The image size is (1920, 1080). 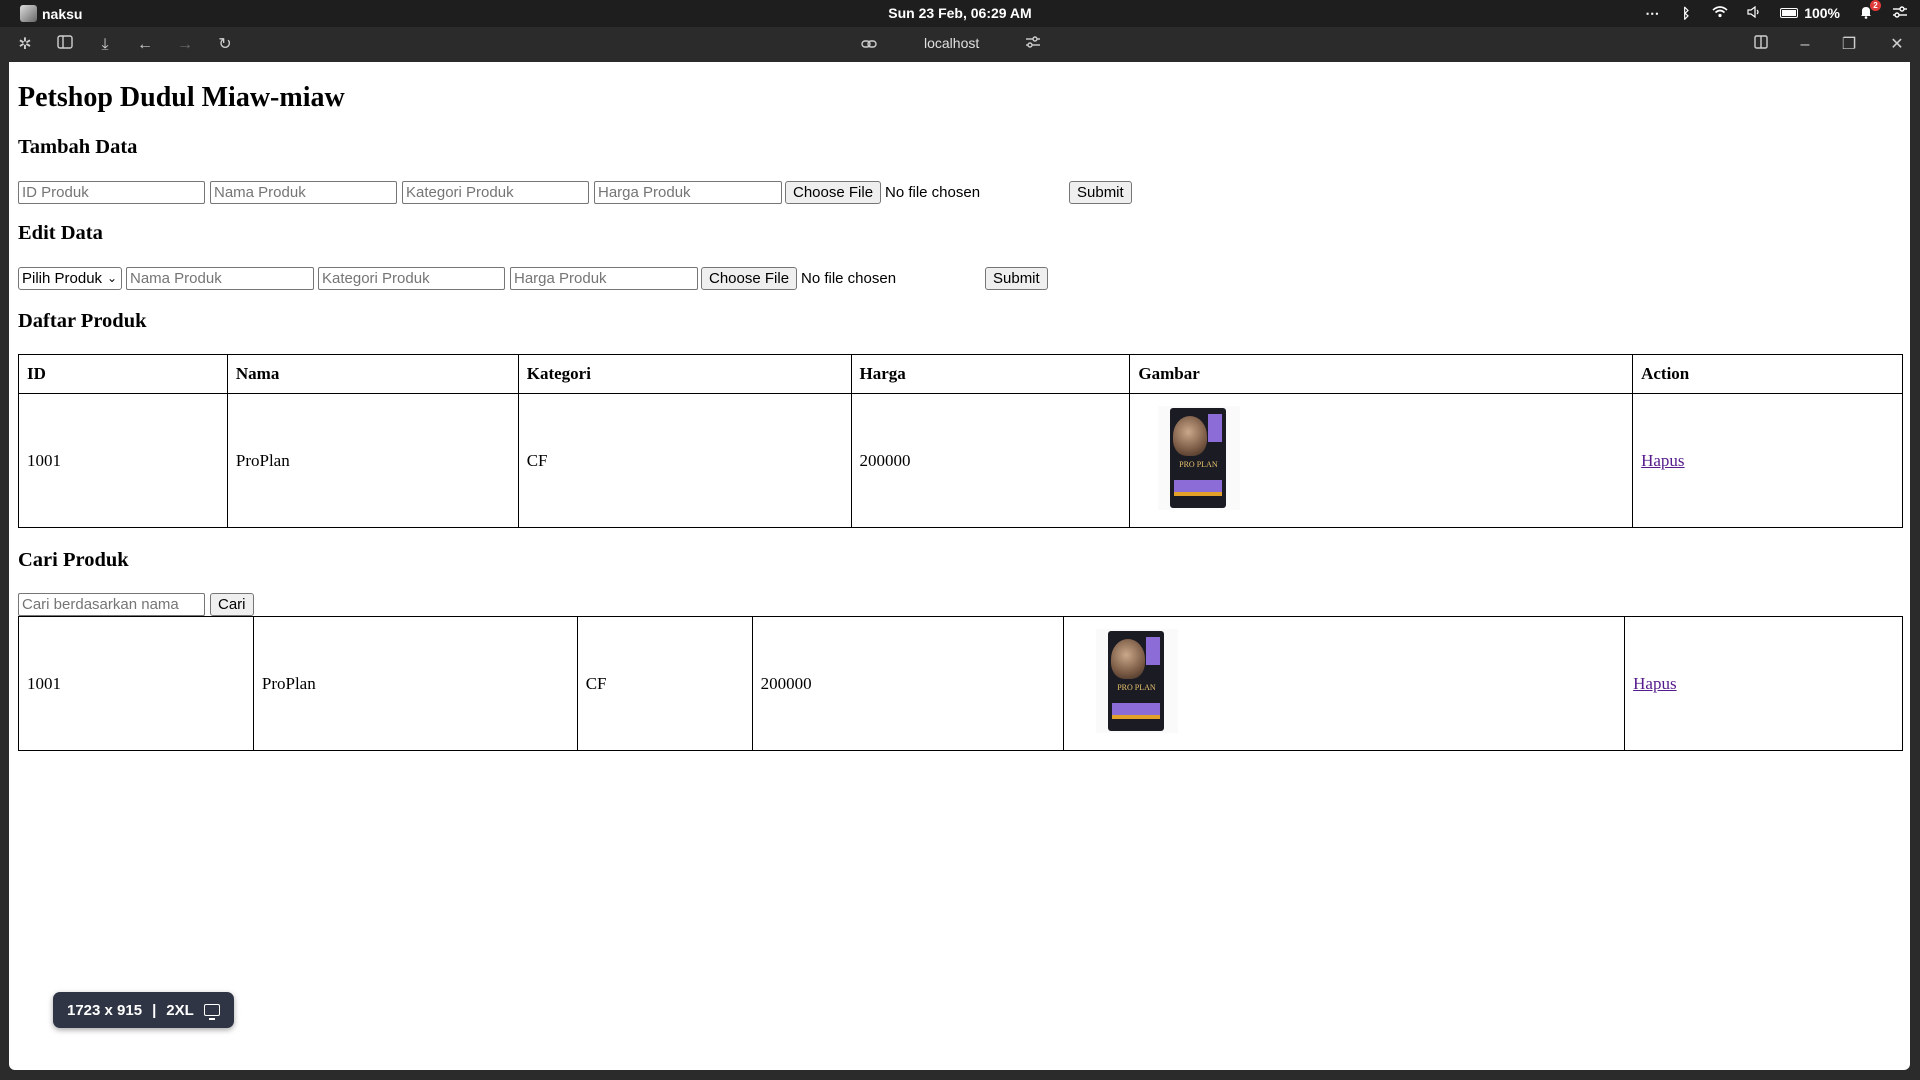 What do you see at coordinates (849, 278) in the screenshot?
I see `edit-file-status: No file chosen` at bounding box center [849, 278].